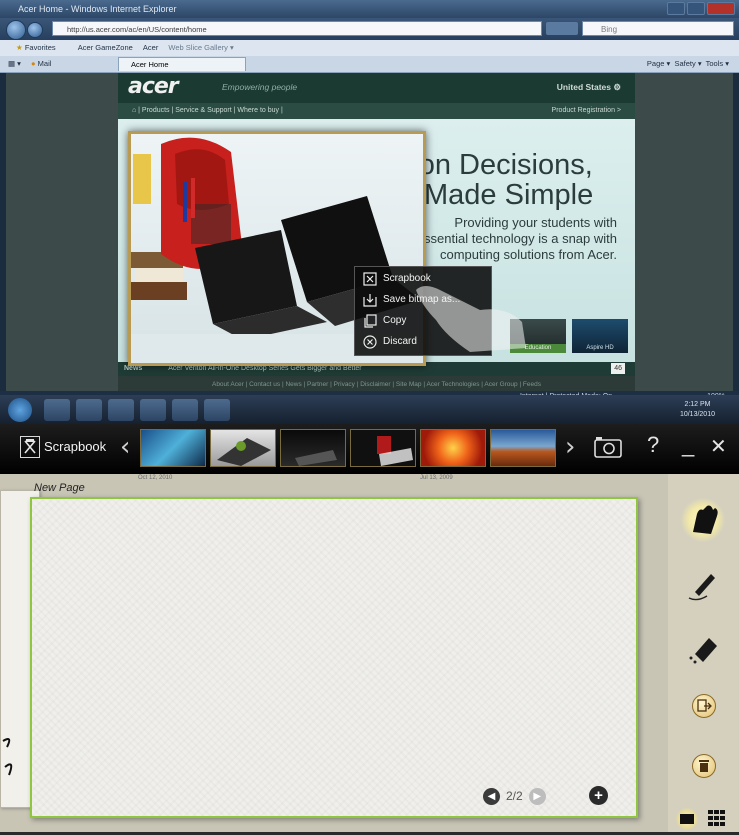 This screenshot has width=739, height=835. I want to click on delete-button, so click(704, 766).